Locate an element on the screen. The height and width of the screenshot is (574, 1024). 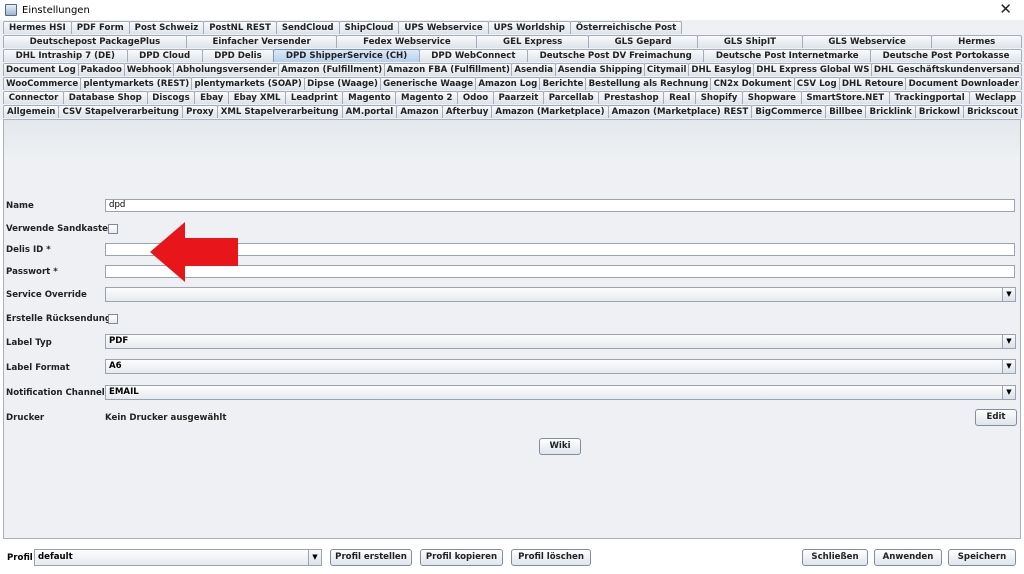
tab-shopware: Shopware is located at coordinates (772, 97).